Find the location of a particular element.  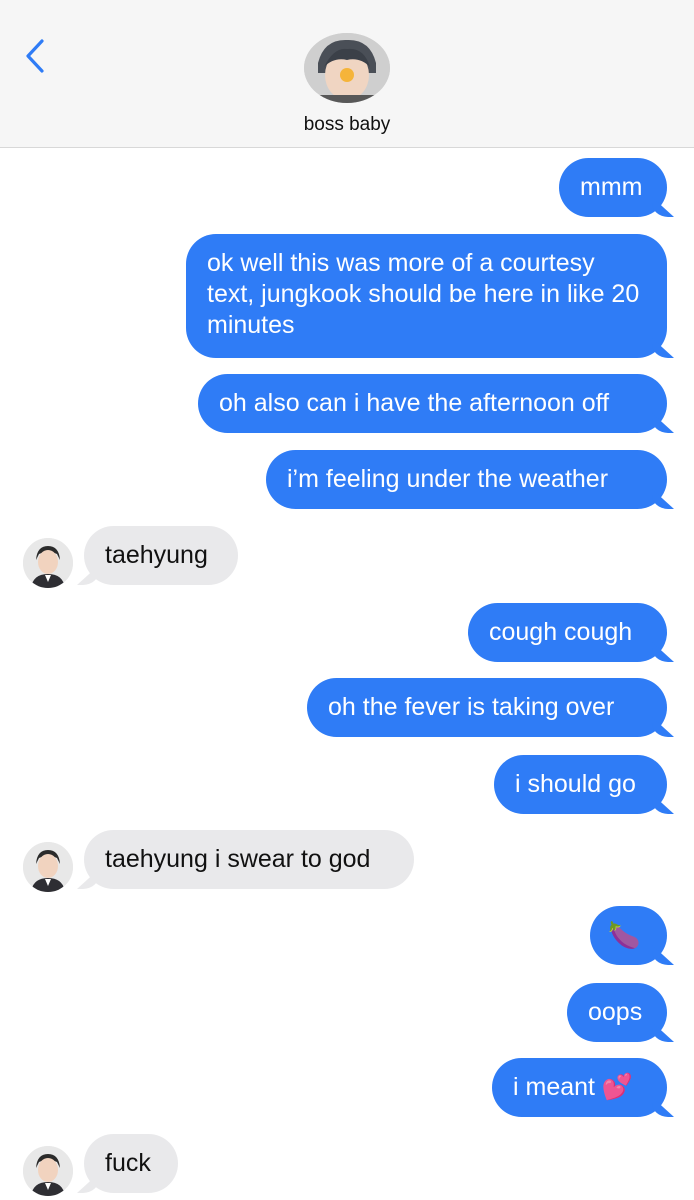

message-bubble-received: taehyung i swear to god is located at coordinates (249, 859).